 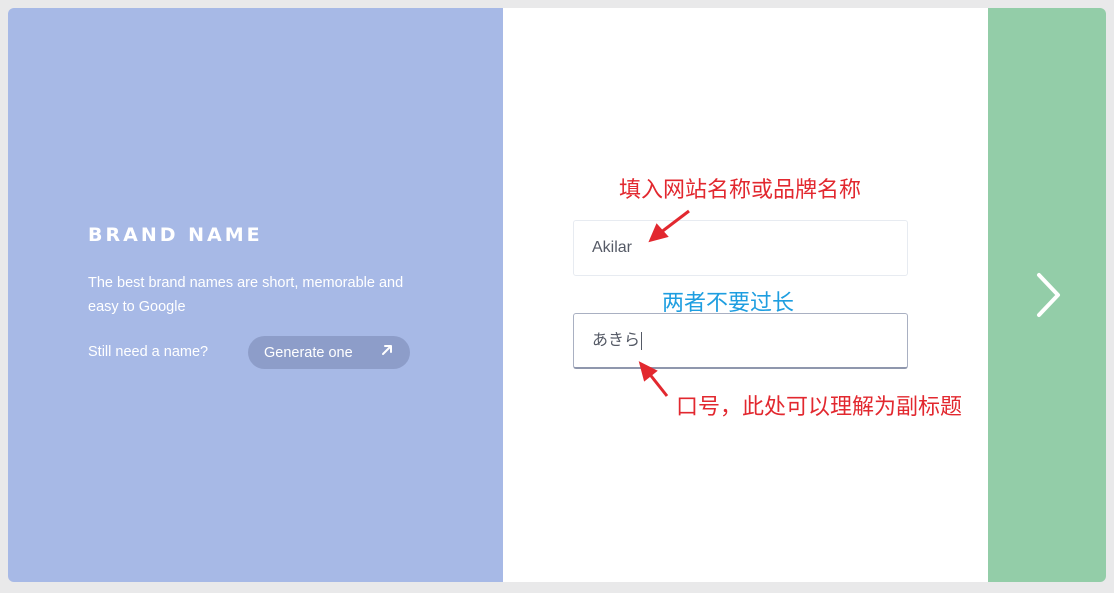 What do you see at coordinates (728, 303) in the screenshot?
I see `annotation-length-note: 两者不要过长` at bounding box center [728, 303].